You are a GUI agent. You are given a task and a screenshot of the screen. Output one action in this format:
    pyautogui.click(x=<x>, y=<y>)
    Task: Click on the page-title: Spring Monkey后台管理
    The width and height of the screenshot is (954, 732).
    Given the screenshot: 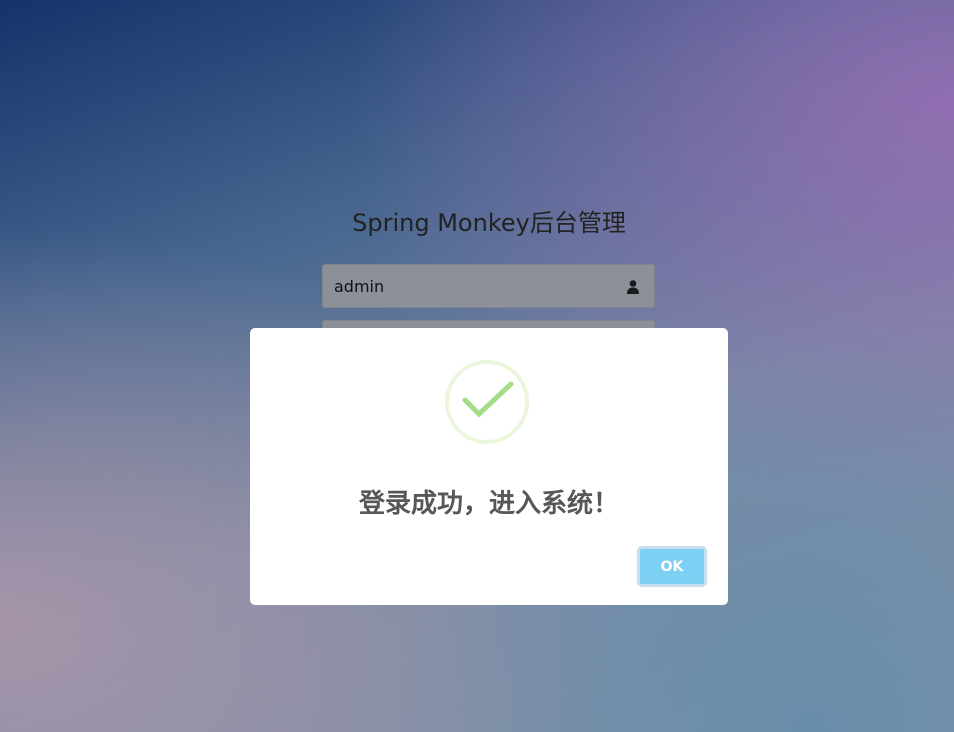 What is the action you would take?
    pyautogui.click(x=489, y=223)
    